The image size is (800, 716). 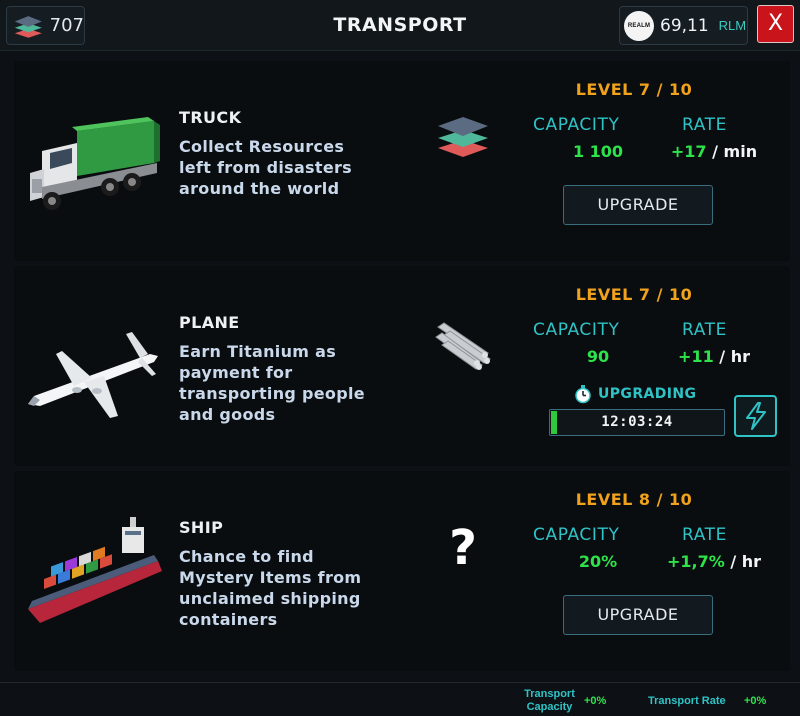 What do you see at coordinates (647, 394) in the screenshot?
I see `upgrading-label: UPGRADING` at bounding box center [647, 394].